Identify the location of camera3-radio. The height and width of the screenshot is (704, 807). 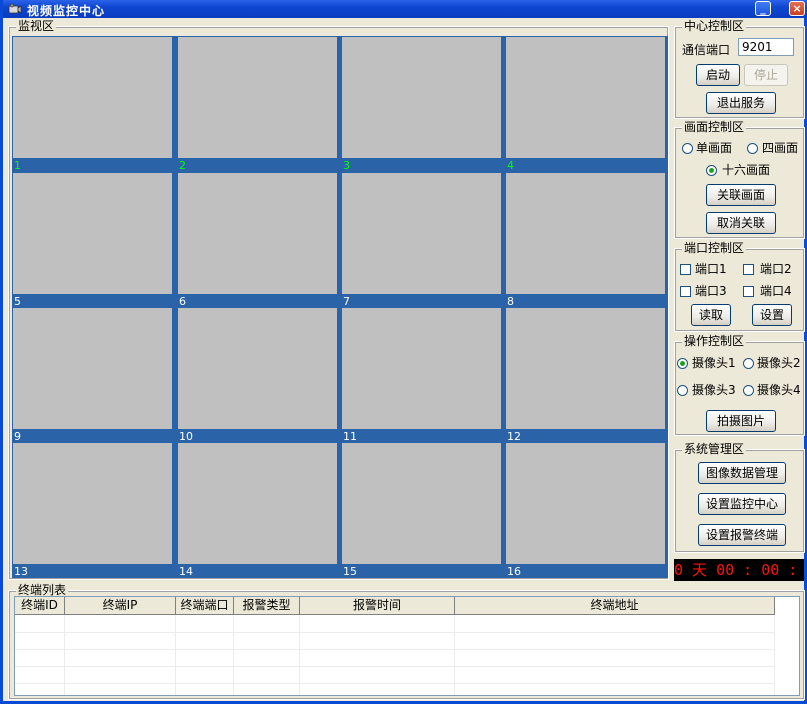
(682, 390).